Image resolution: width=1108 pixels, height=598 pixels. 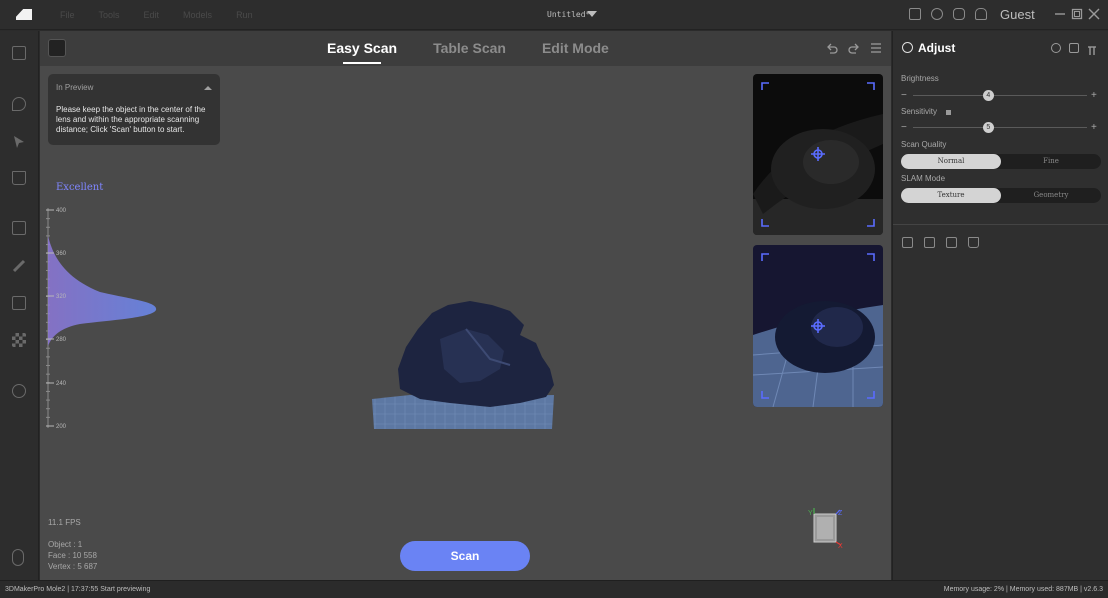 What do you see at coordinates (568, 14) in the screenshot?
I see `document-title: Untitled*` at bounding box center [568, 14].